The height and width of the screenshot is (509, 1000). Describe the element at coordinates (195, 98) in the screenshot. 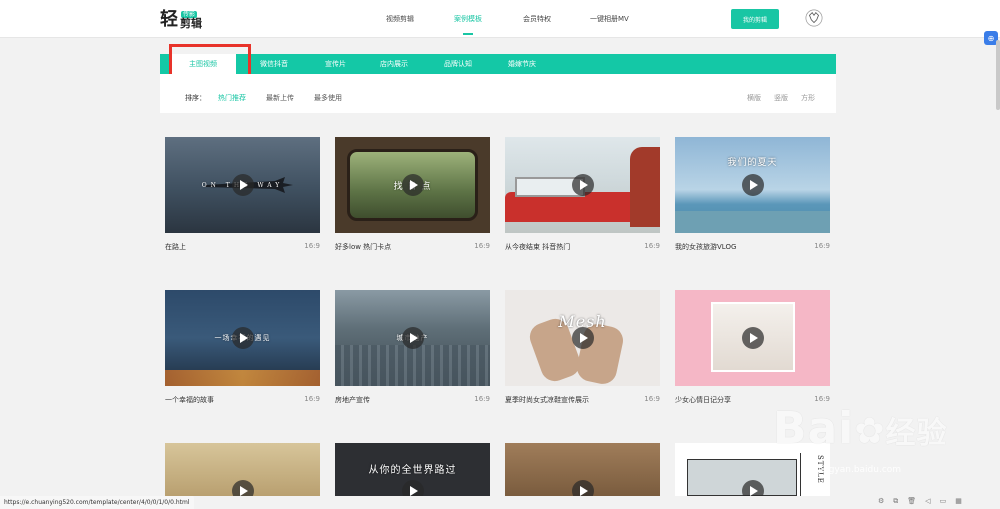

I see `sort-label: 排序：` at that location.